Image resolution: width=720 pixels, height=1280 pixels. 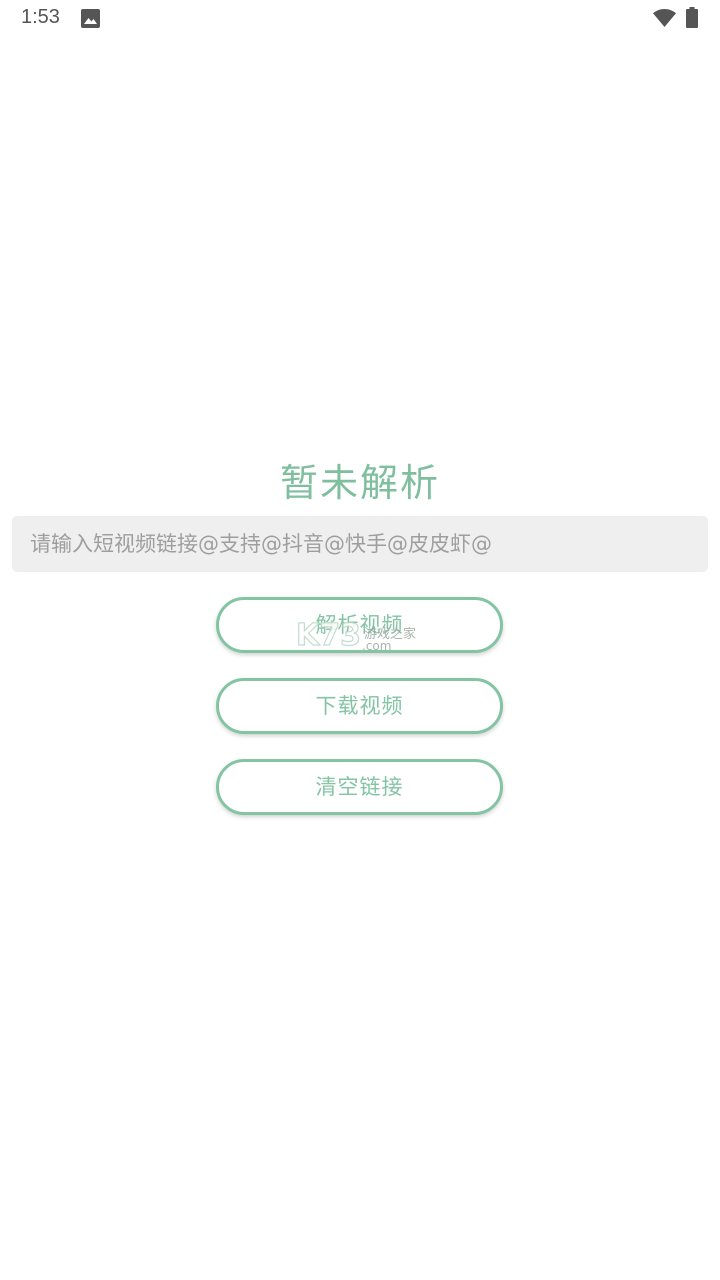 I want to click on video-link-input, so click(x=360, y=544).